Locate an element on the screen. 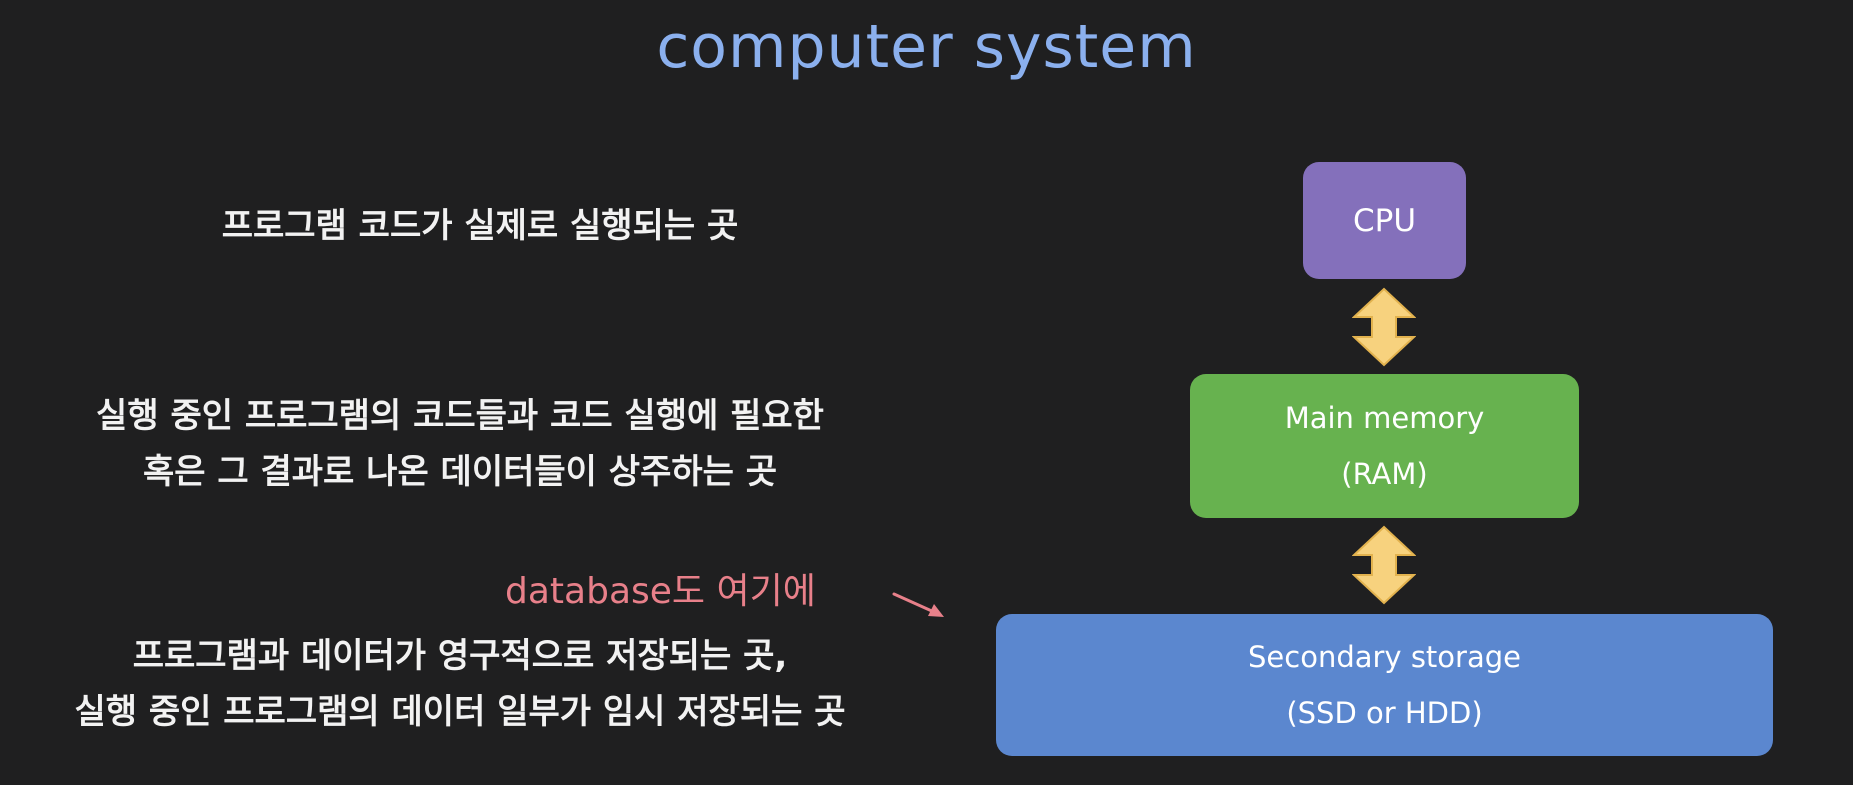 The image size is (1853, 785). cpu-description: 프로그램 코드가 실제로 실행되는 곳 is located at coordinates (480, 226).